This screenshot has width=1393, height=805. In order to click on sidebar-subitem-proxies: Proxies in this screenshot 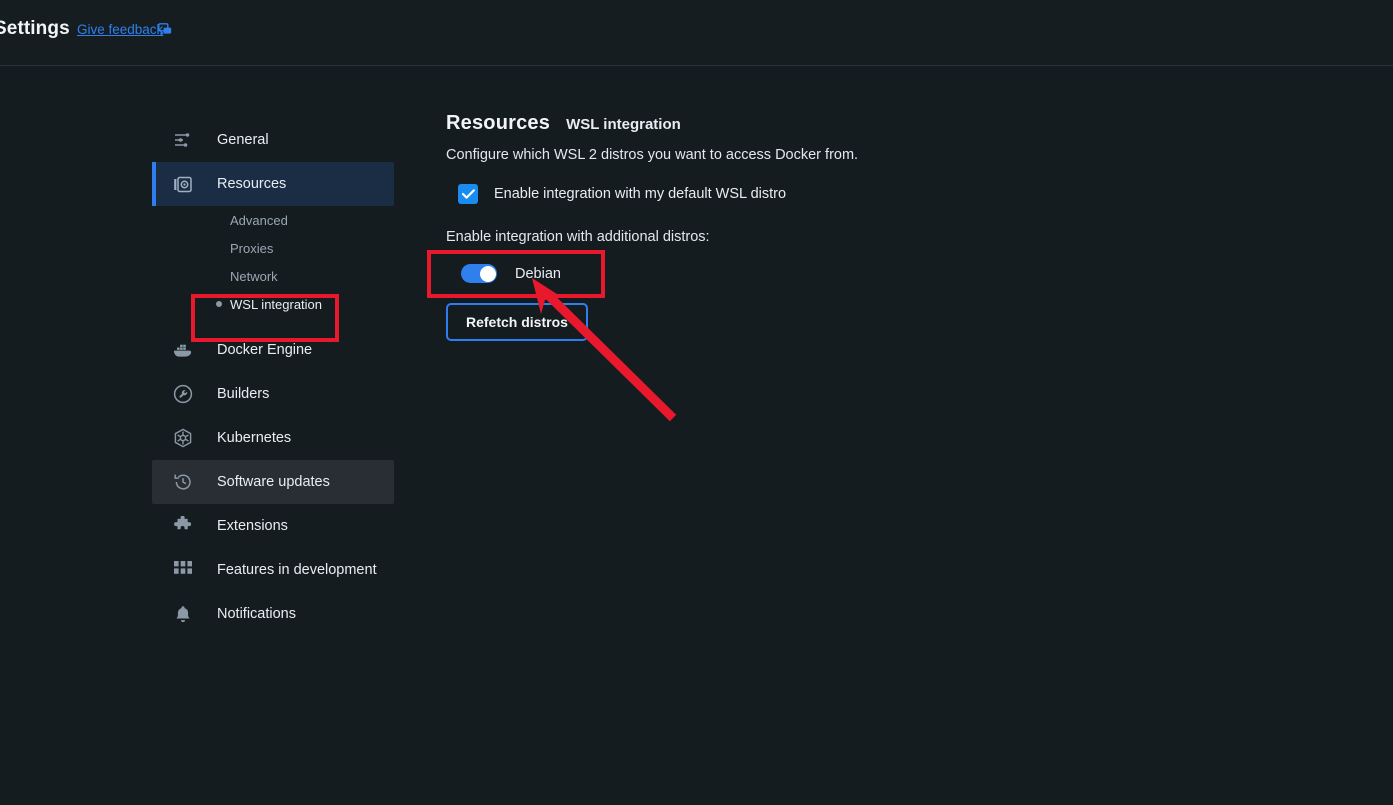, I will do `click(273, 248)`.